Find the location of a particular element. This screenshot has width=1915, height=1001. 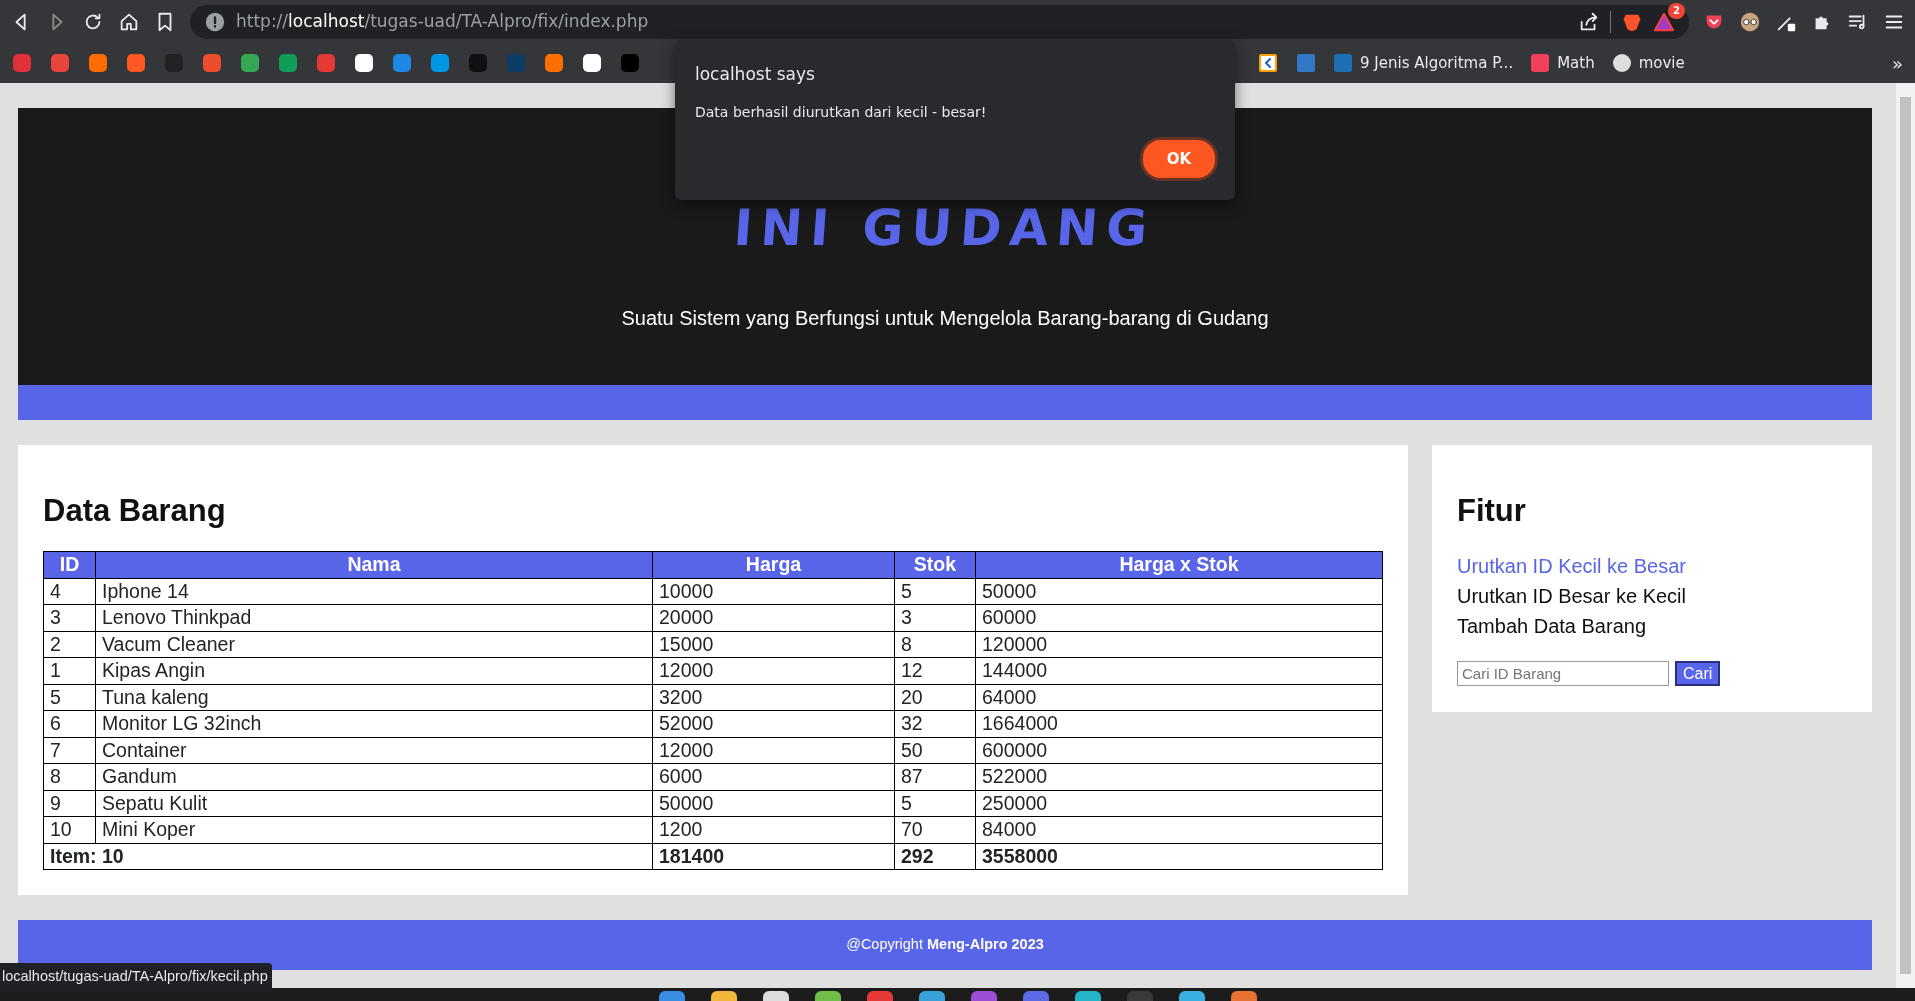

column-header: Harga is located at coordinates (773, 565).